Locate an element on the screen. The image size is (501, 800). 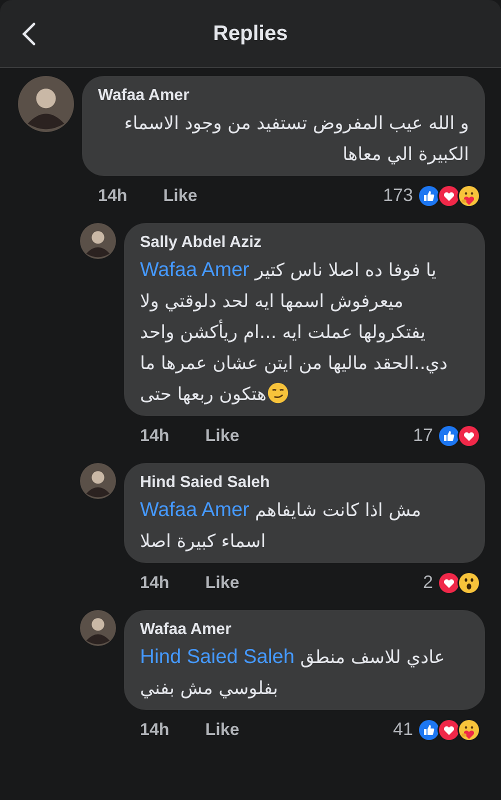
reaction-count: 41 is located at coordinates (402, 729).